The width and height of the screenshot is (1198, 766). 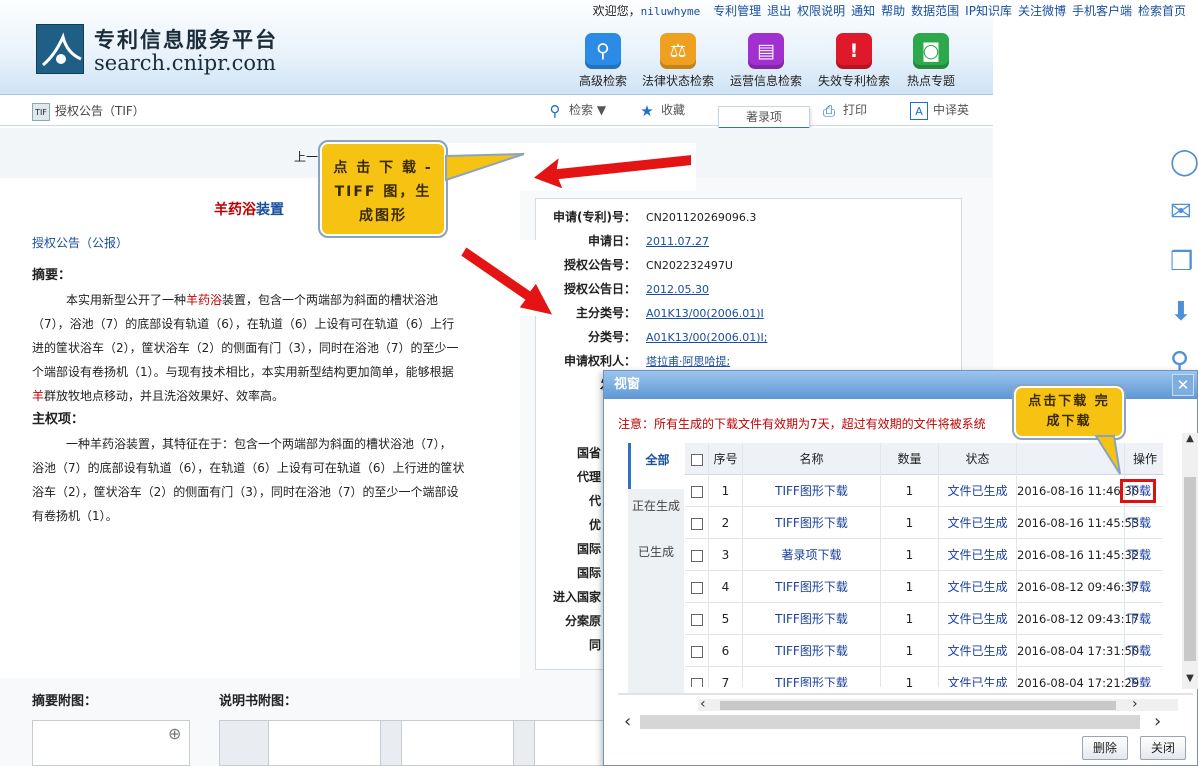 What do you see at coordinates (569, 552) in the screenshot?
I see `bibliographic-fields-partial: 国省 代理代优国际 国际 进入国家 分案原同` at bounding box center [569, 552].